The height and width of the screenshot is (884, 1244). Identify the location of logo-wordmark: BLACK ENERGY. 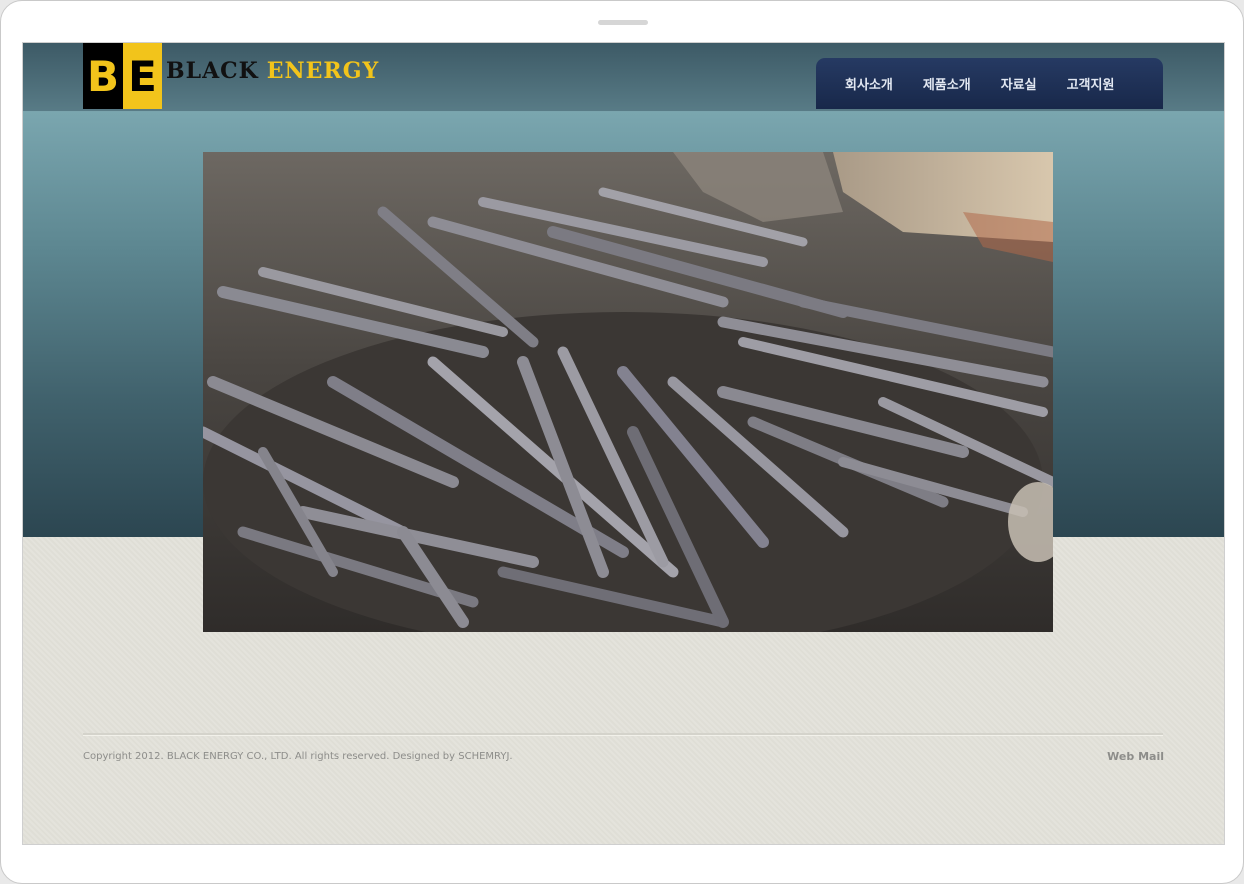
(272, 71).